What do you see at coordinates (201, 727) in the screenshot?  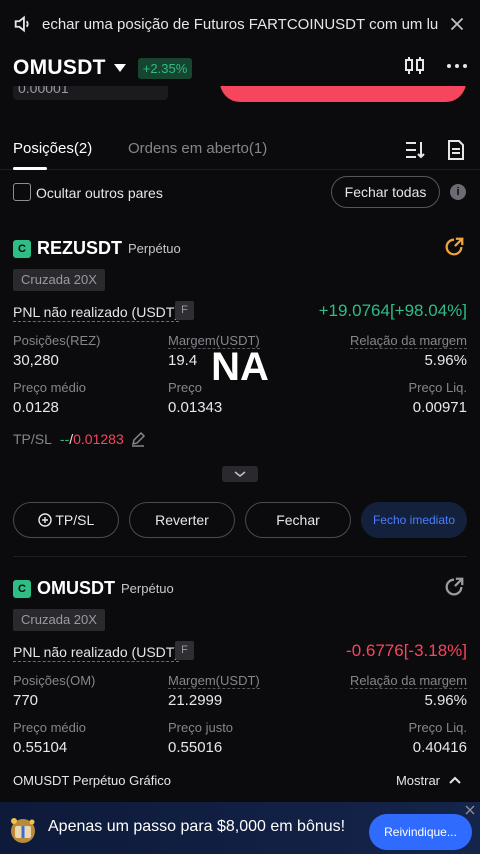 I see `fair-price-label: Preço justo` at bounding box center [201, 727].